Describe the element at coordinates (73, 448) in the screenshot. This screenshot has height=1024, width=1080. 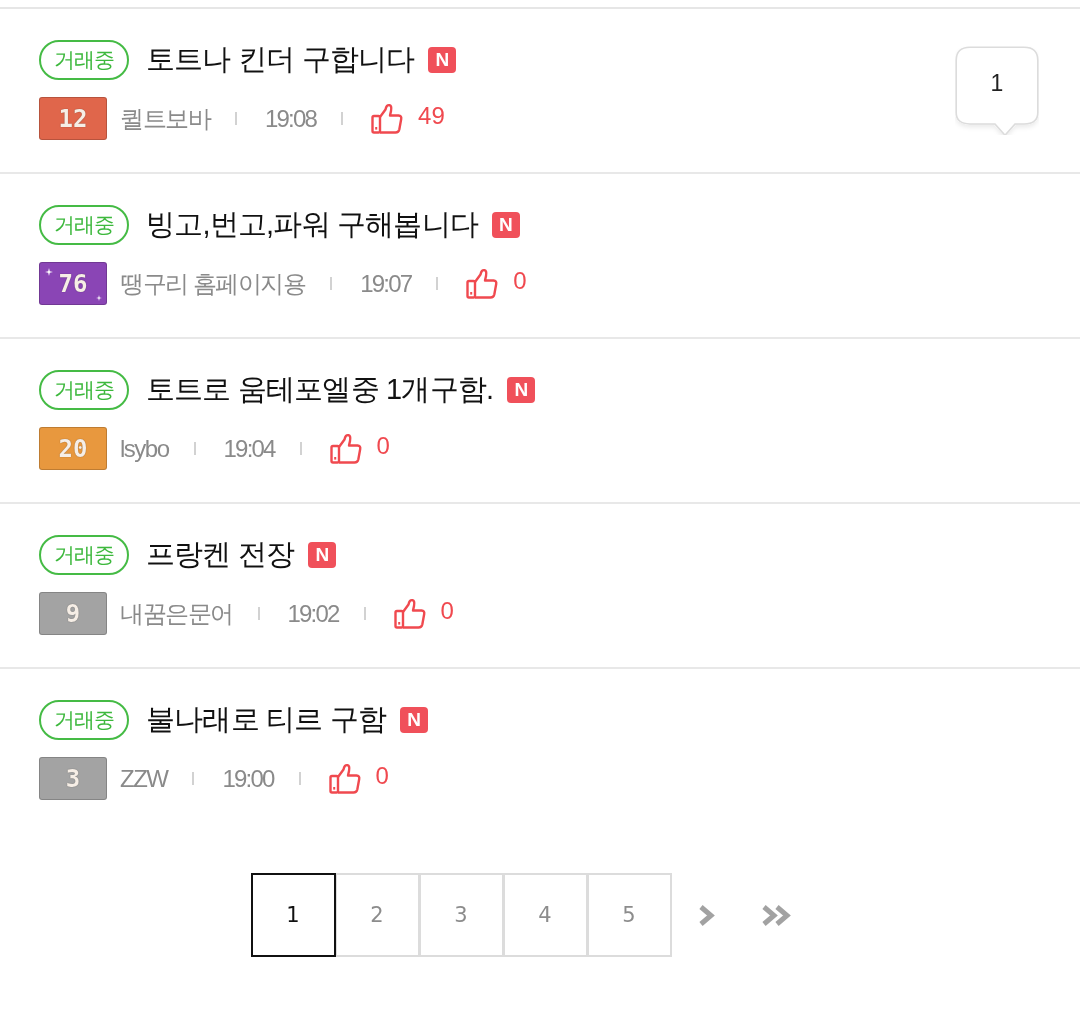
I see `level-badge: 20` at that location.